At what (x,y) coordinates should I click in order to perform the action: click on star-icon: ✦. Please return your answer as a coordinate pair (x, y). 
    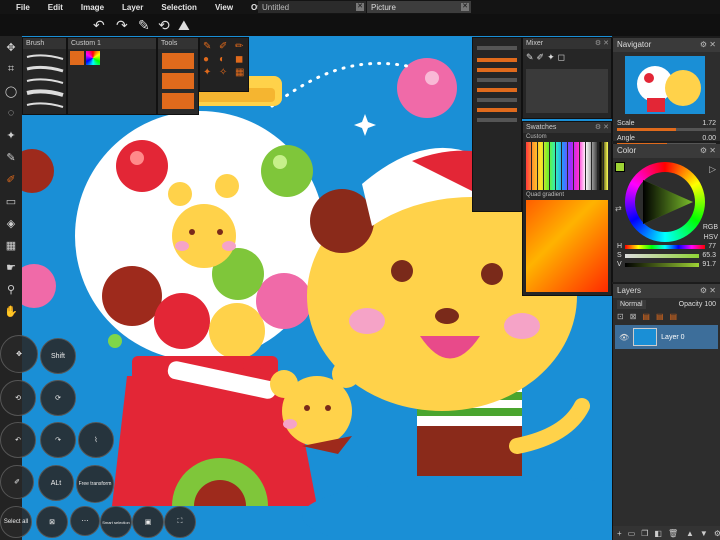
    Looking at the image, I should click on (210, 72).